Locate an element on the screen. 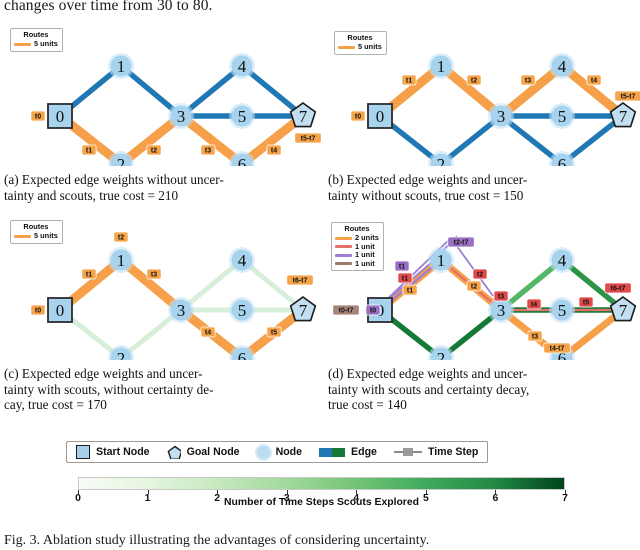  timestep-badge-d-8: t3 is located at coordinates (501, 296).